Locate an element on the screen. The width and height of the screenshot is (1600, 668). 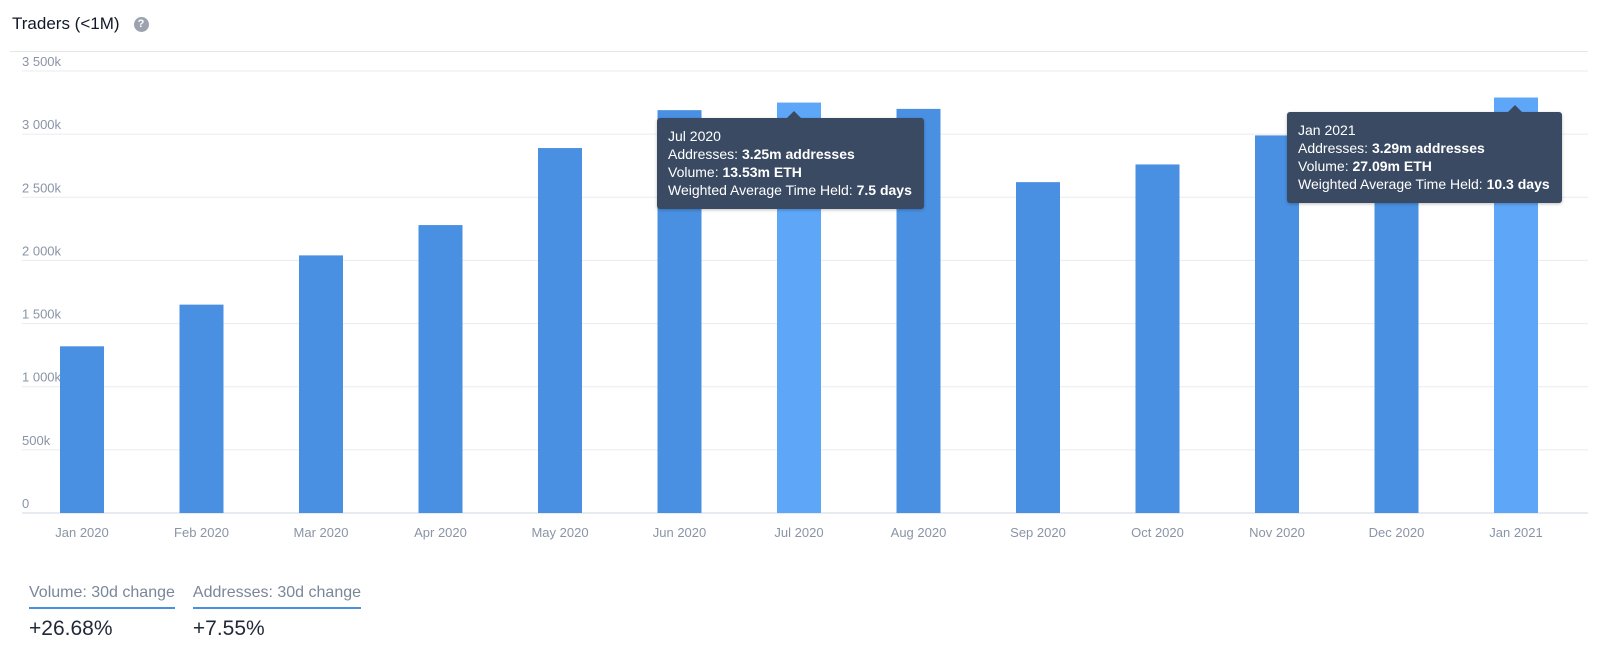
tooltip-title: Jan 2021 is located at coordinates (1327, 130).